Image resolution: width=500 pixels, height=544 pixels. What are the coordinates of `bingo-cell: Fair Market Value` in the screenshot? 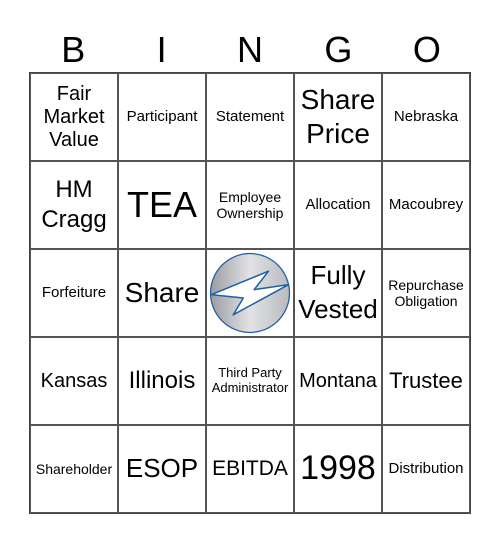 It's located at (74, 117).